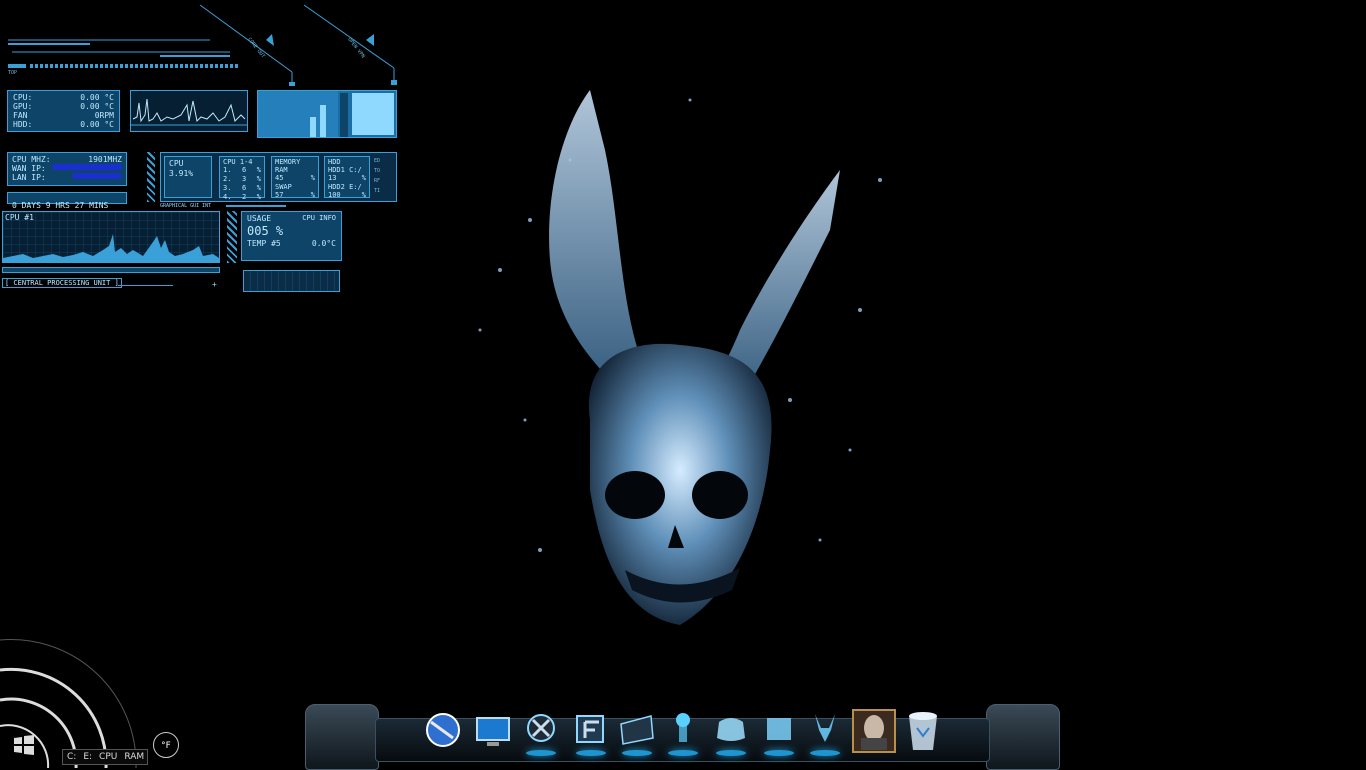  Describe the element at coordinates (259, 218) in the screenshot. I see `usage-header: USAGE` at that location.